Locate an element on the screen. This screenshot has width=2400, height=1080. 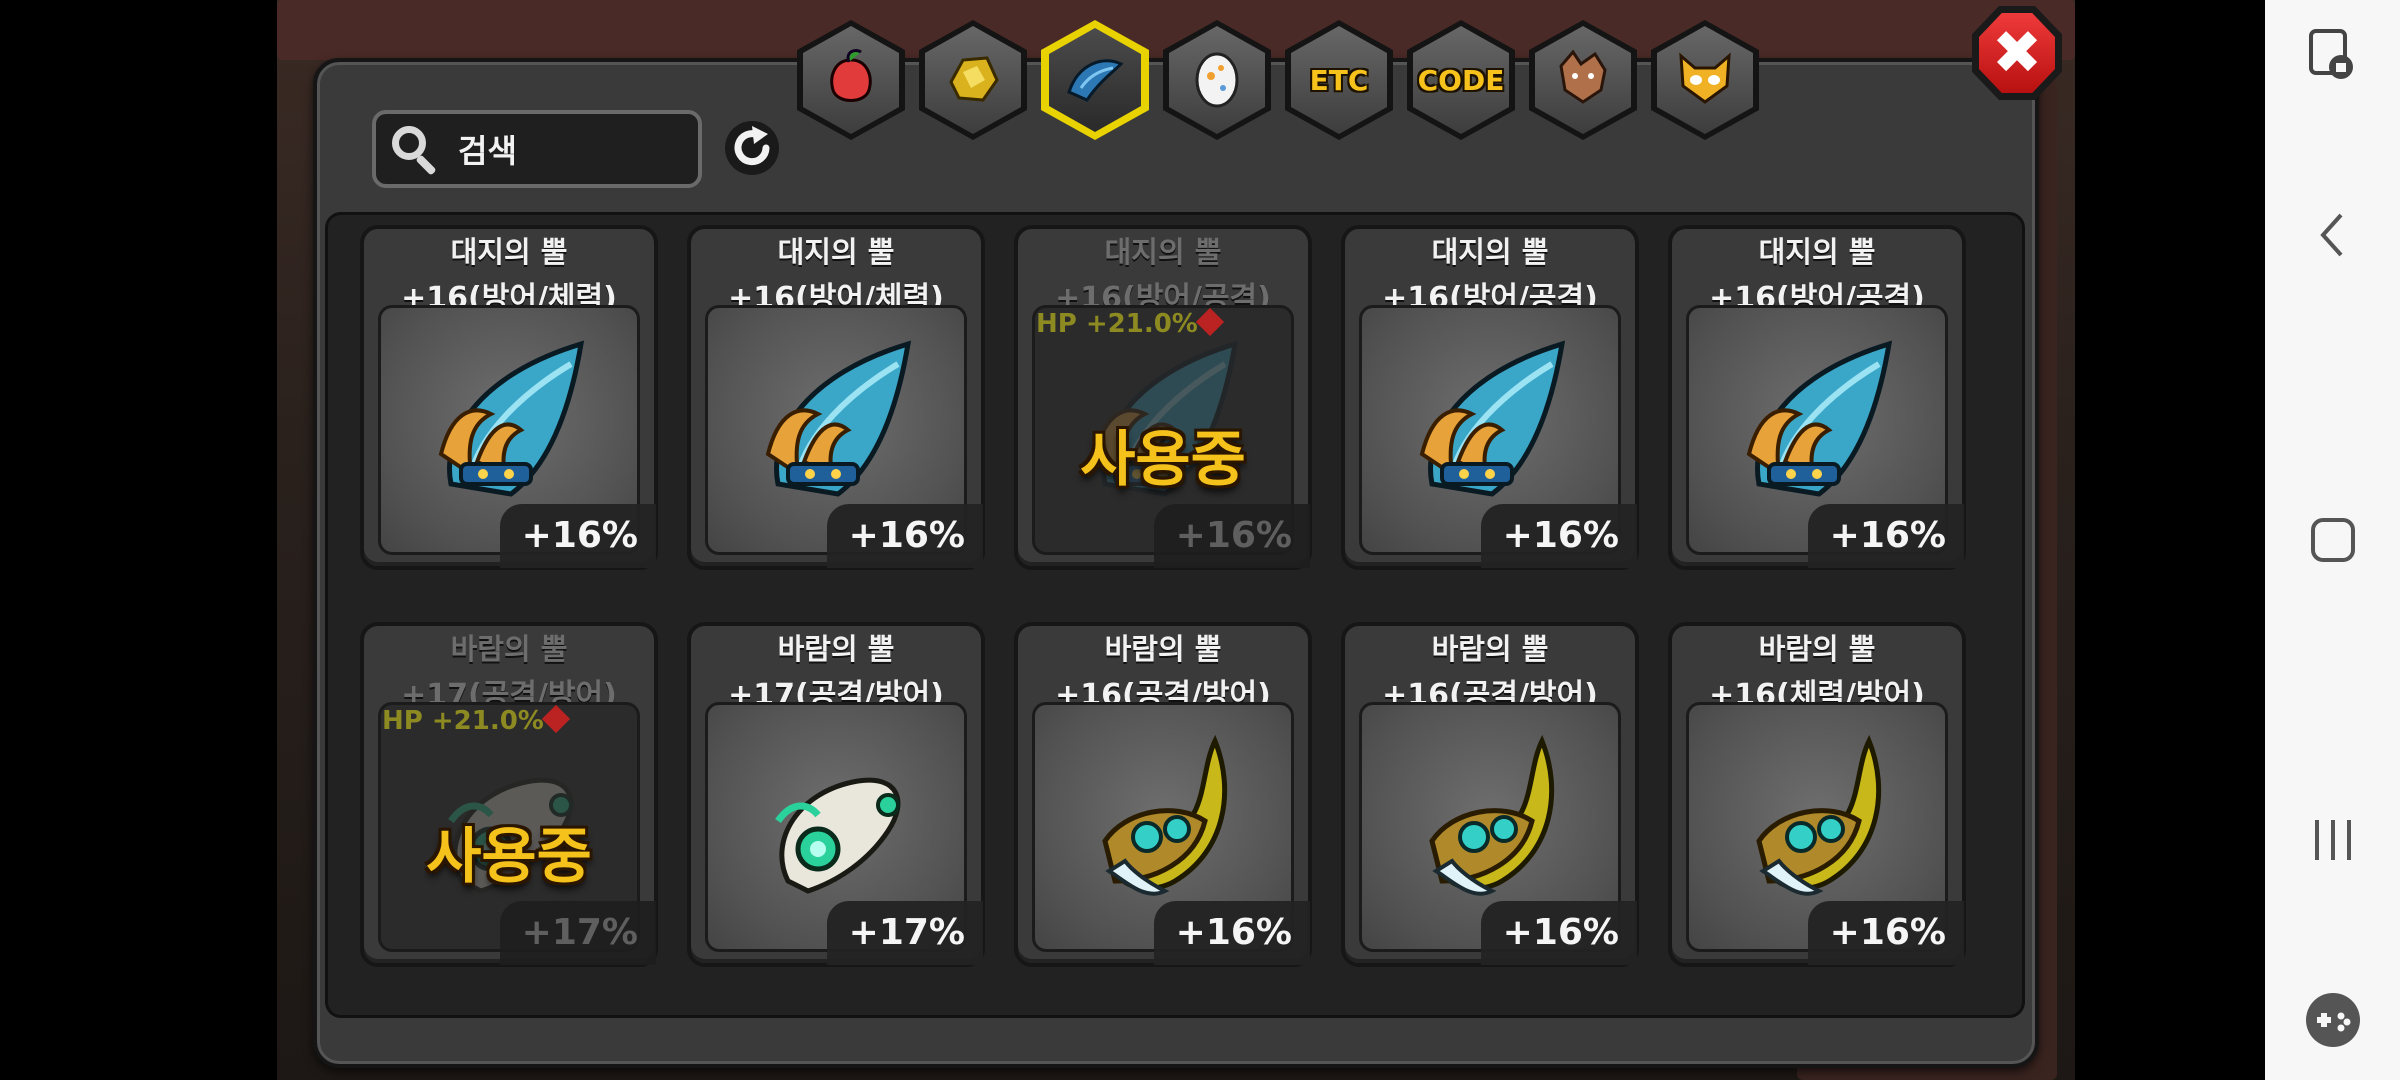
code-icon: CODE is located at coordinates (1461, 80).